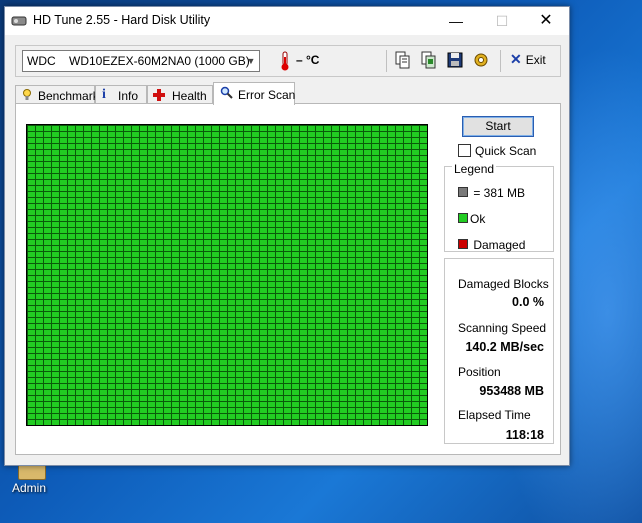 This screenshot has height=523, width=642. I want to click on legend-damaged: Damaged, so click(491, 245).